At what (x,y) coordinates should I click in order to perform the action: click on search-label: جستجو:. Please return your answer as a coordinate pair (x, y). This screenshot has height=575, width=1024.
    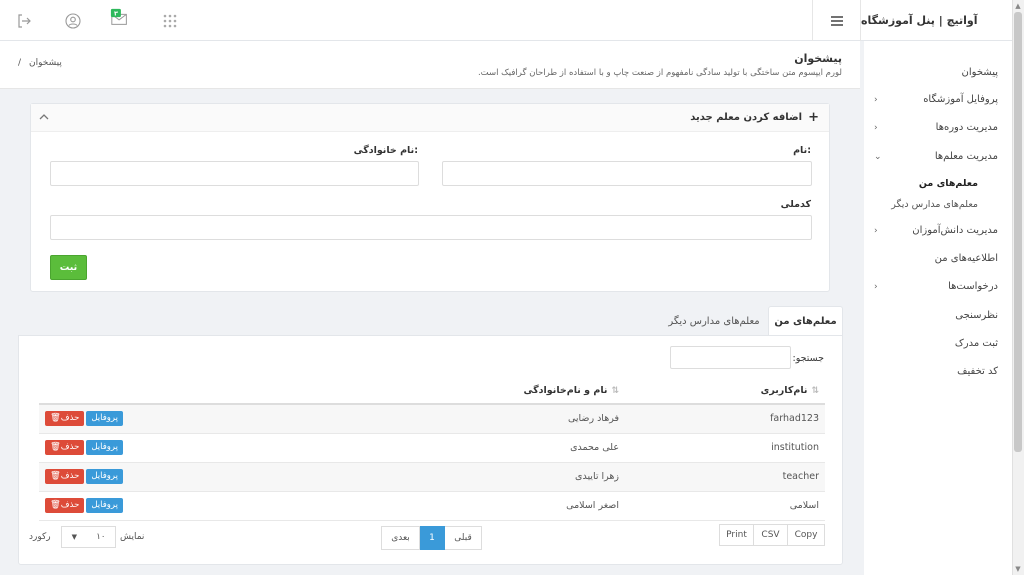
    Looking at the image, I should click on (808, 358).